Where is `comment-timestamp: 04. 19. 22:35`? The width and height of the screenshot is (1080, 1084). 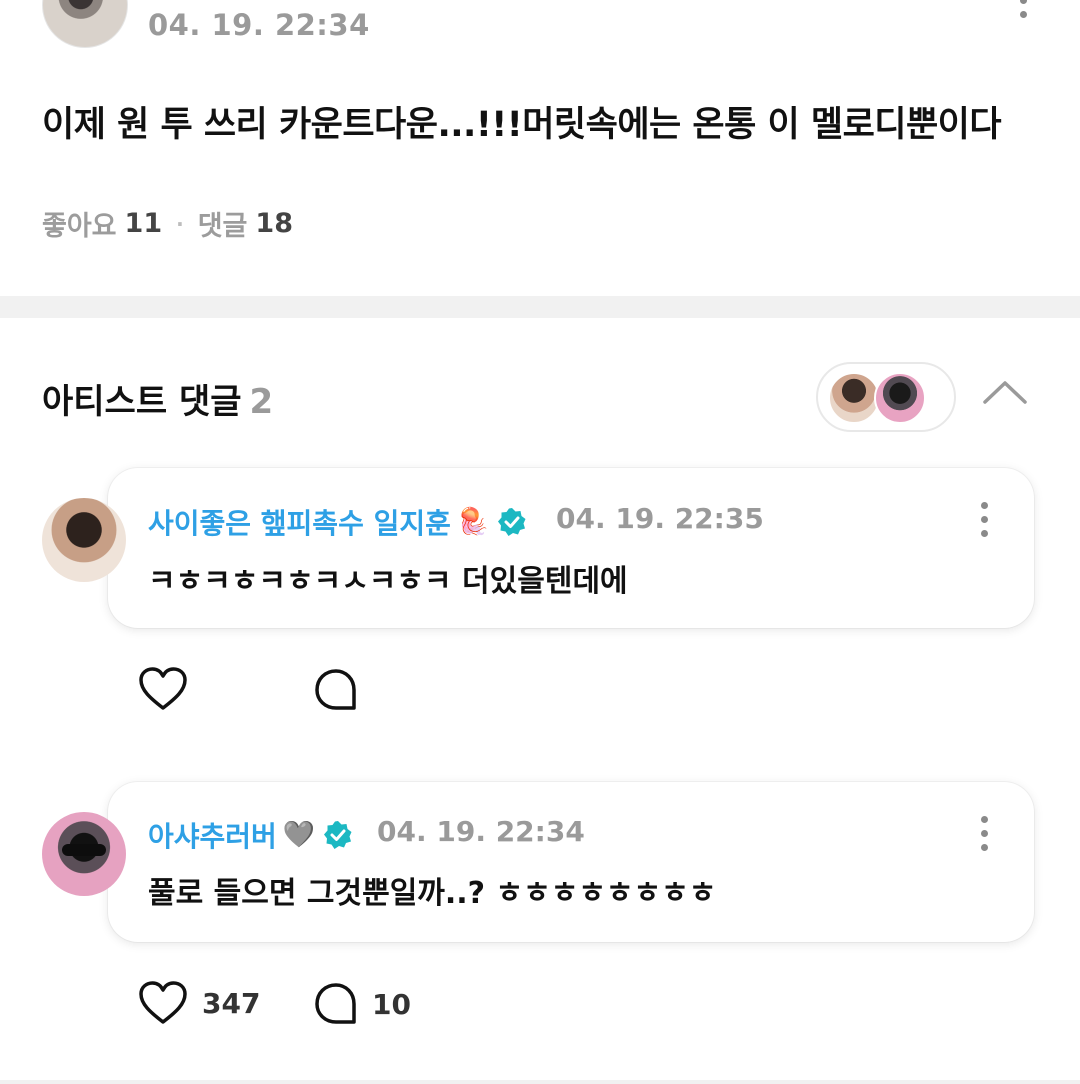
comment-timestamp: 04. 19. 22:35 is located at coordinates (660, 518).